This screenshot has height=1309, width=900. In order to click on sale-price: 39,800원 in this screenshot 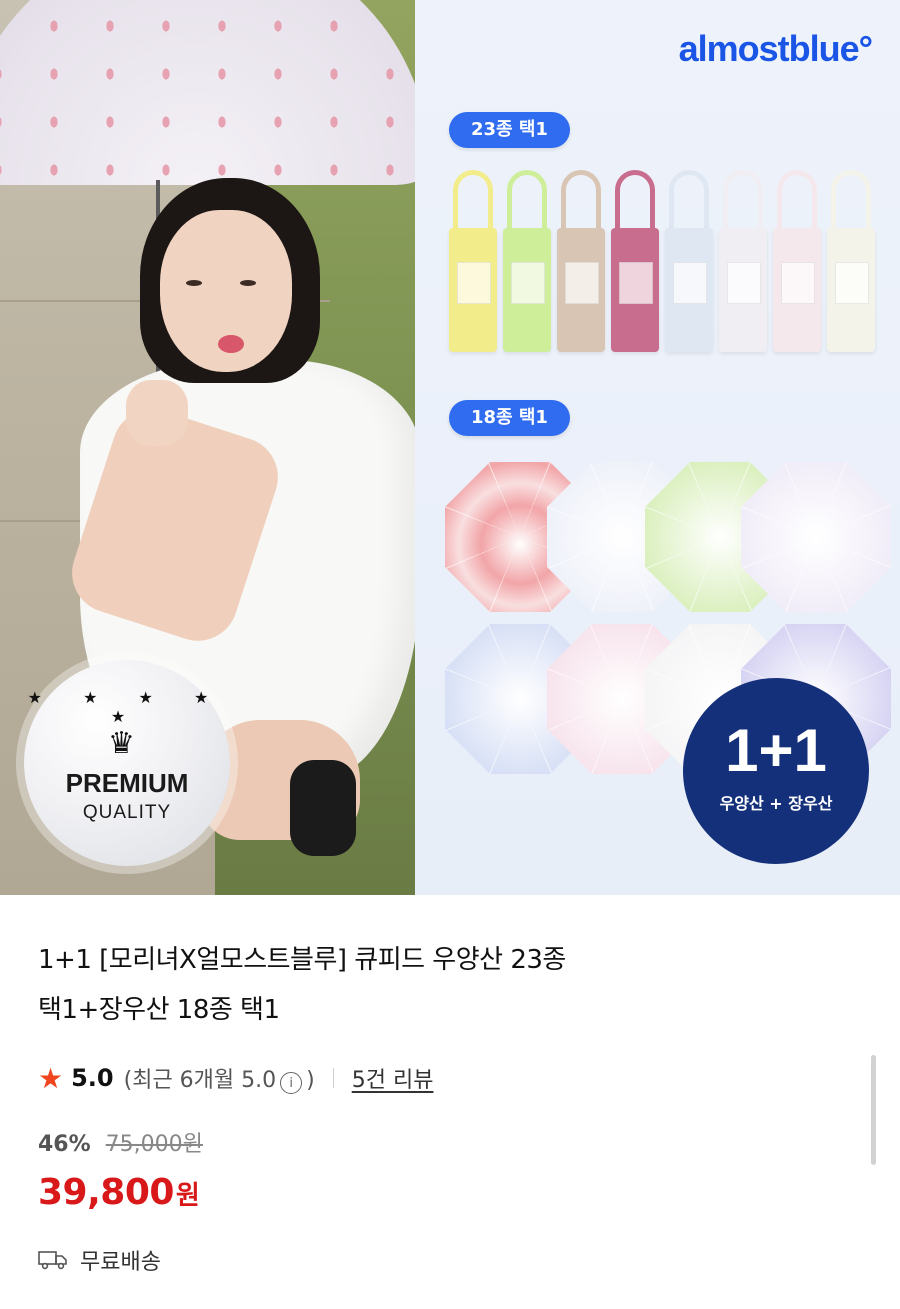, I will do `click(119, 1192)`.